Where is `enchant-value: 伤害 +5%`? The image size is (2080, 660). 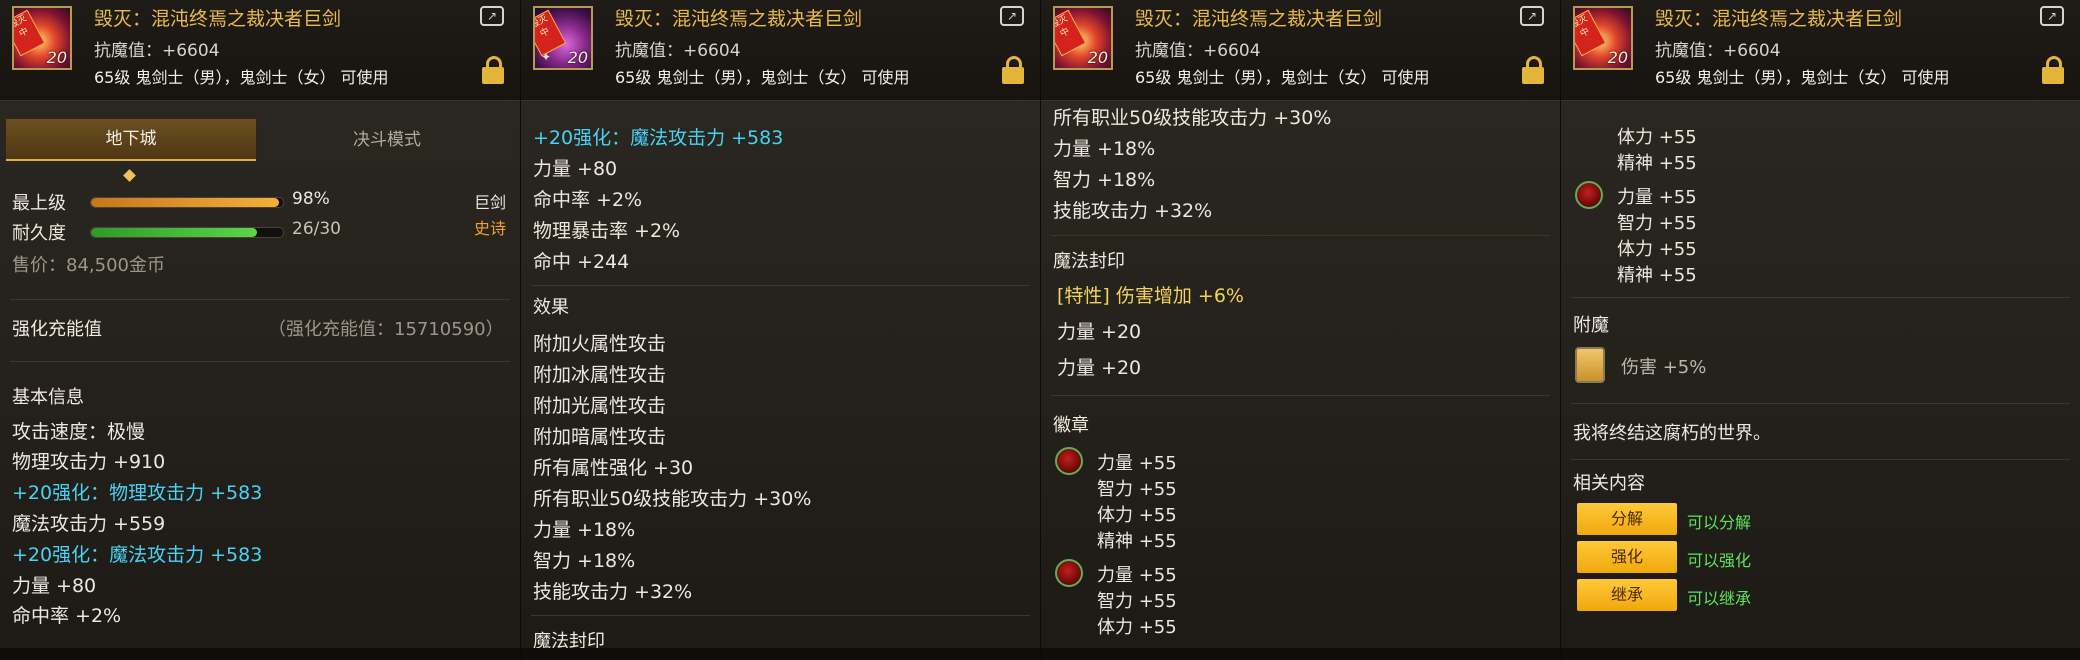
enchant-value: 伤害 +5% is located at coordinates (1664, 367).